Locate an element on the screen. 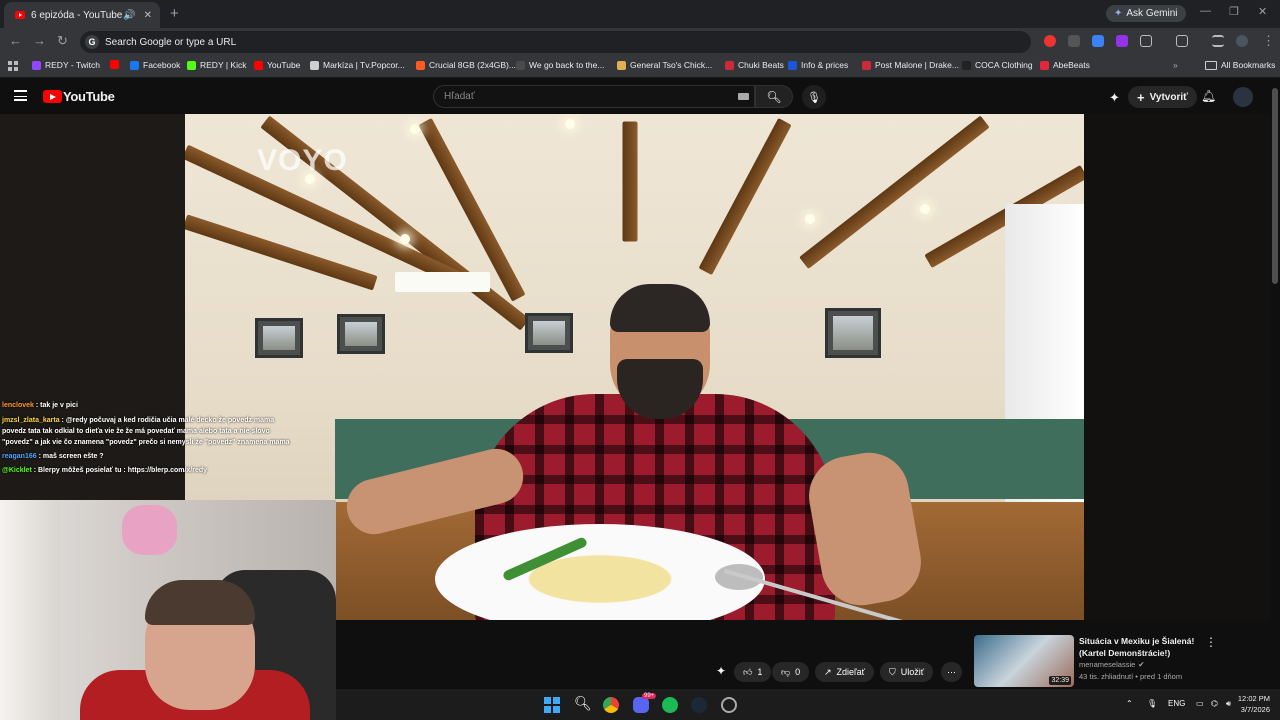 This screenshot has height=720, width=1280. search-button: 🔍︎ is located at coordinates (774, 96).